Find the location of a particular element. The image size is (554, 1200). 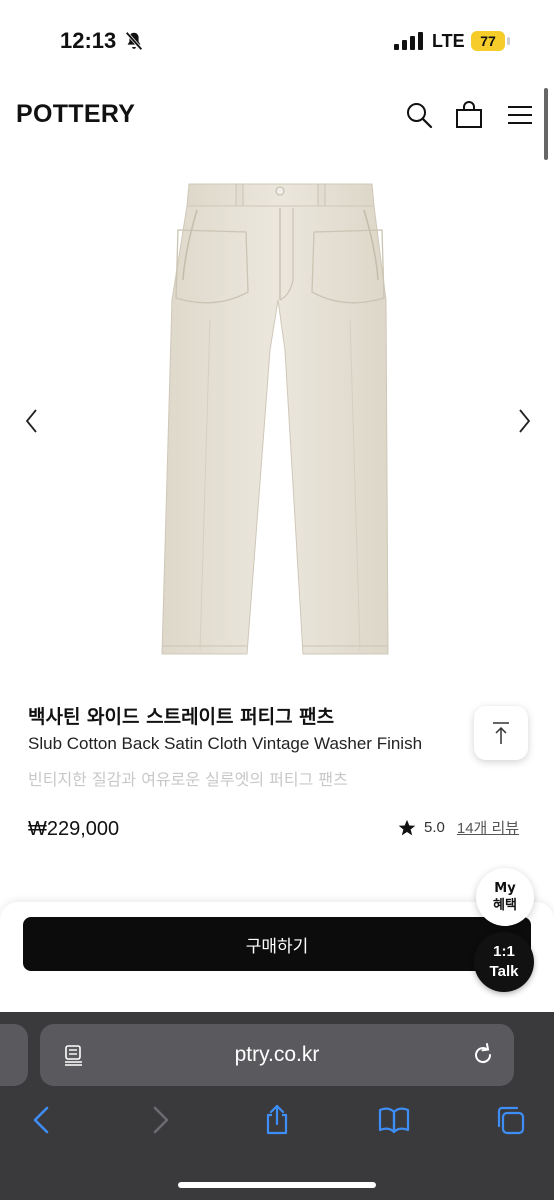

chevron-right-icon is located at coordinates (524, 421).